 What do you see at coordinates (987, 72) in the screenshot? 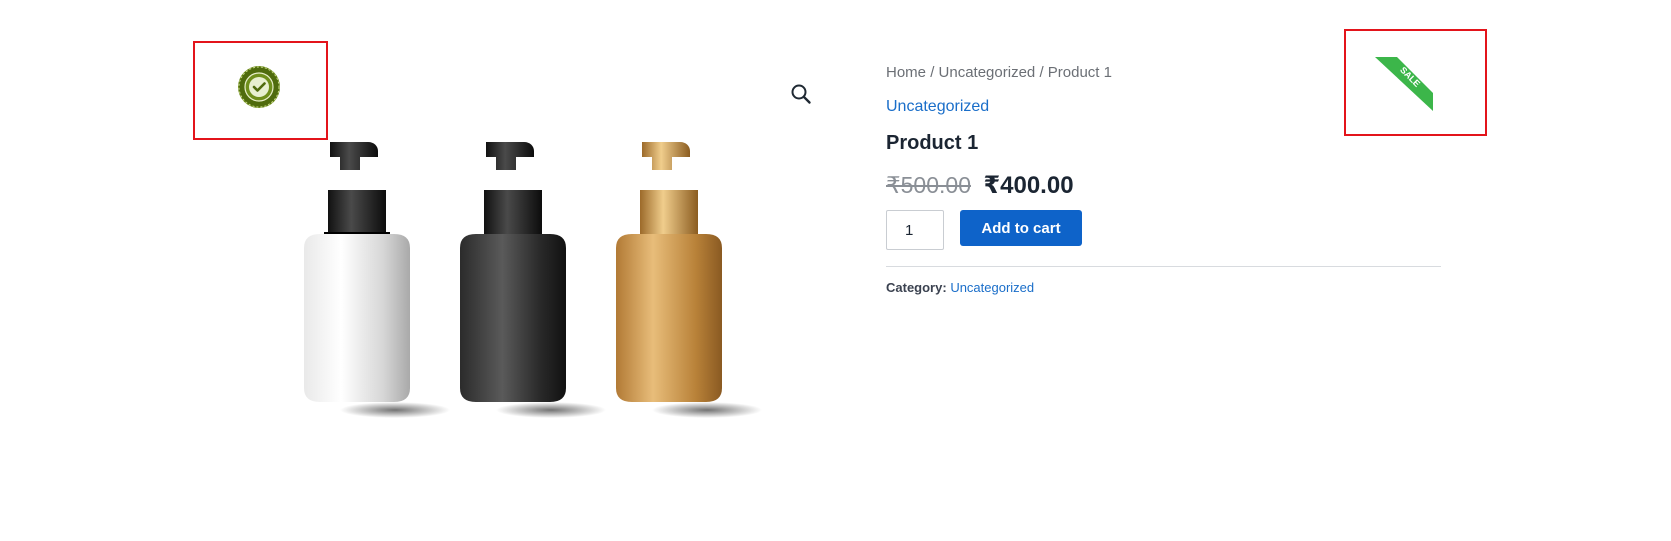
I see `breadcrumb-category: Uncategorized` at bounding box center [987, 72].